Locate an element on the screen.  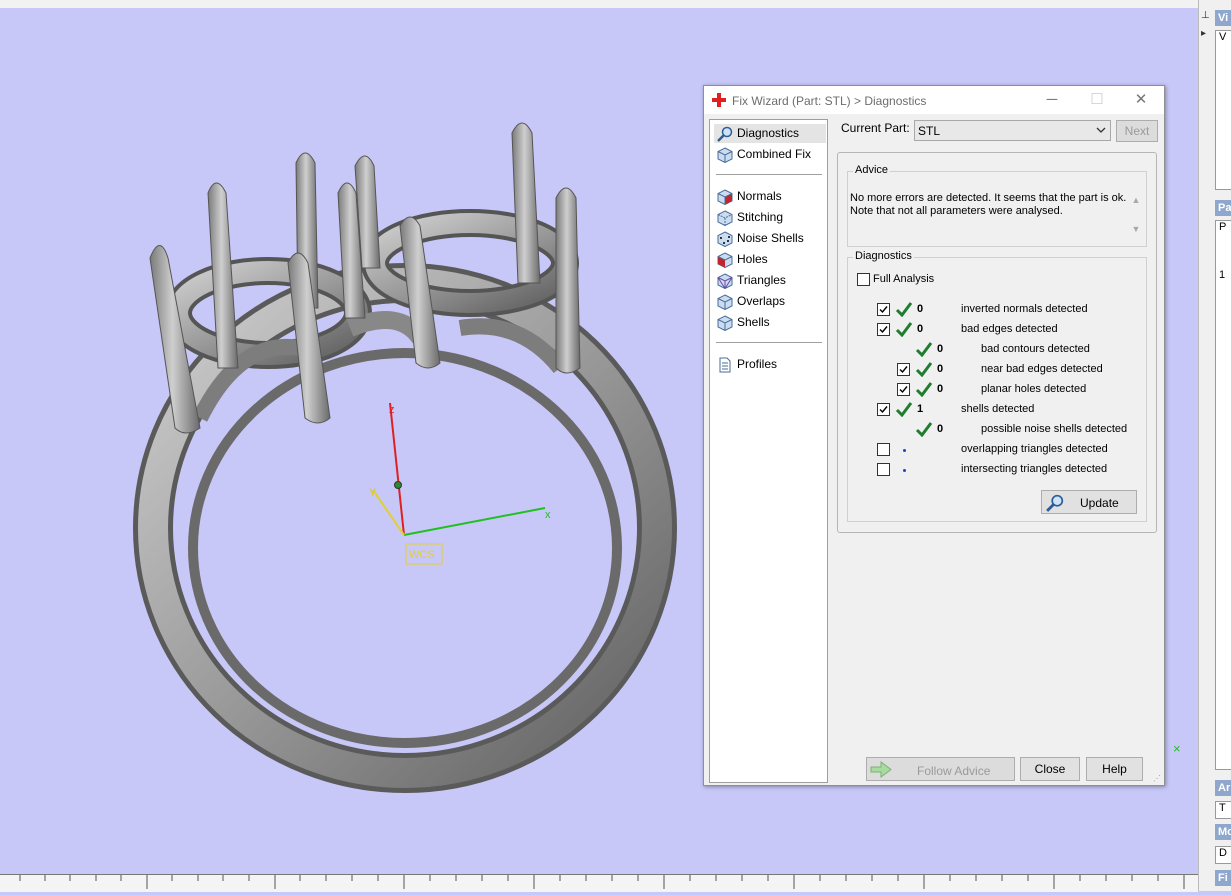
triangles-cube-icon is located at coordinates (725, 281).